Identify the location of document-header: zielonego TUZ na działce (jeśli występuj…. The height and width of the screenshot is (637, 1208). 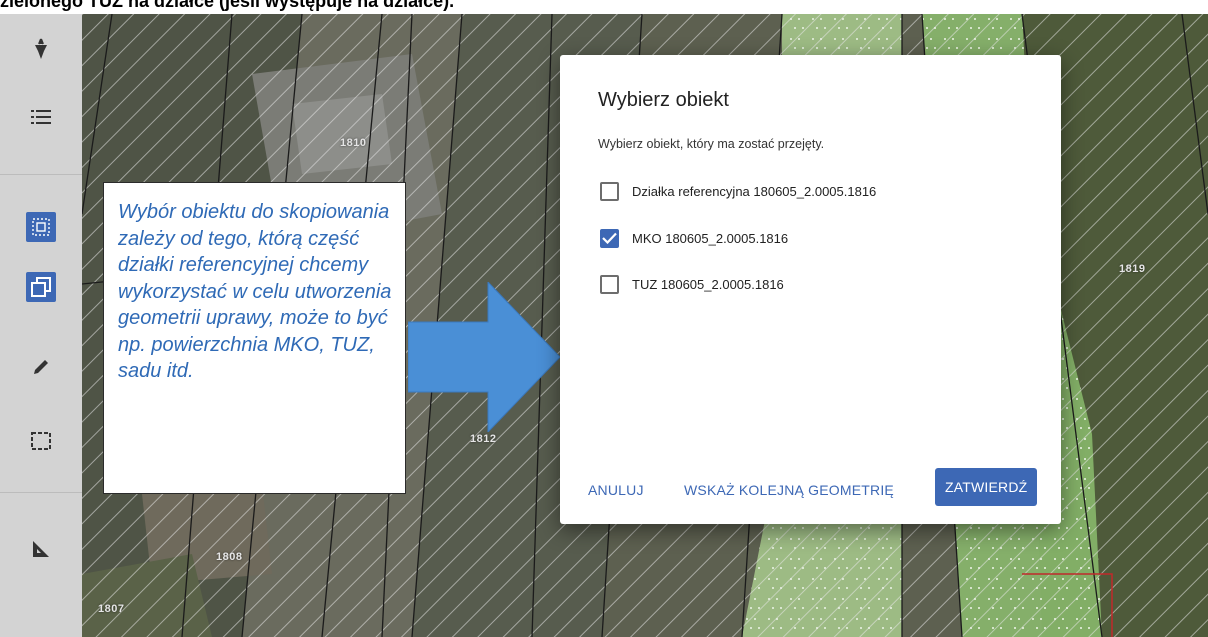
(604, 7).